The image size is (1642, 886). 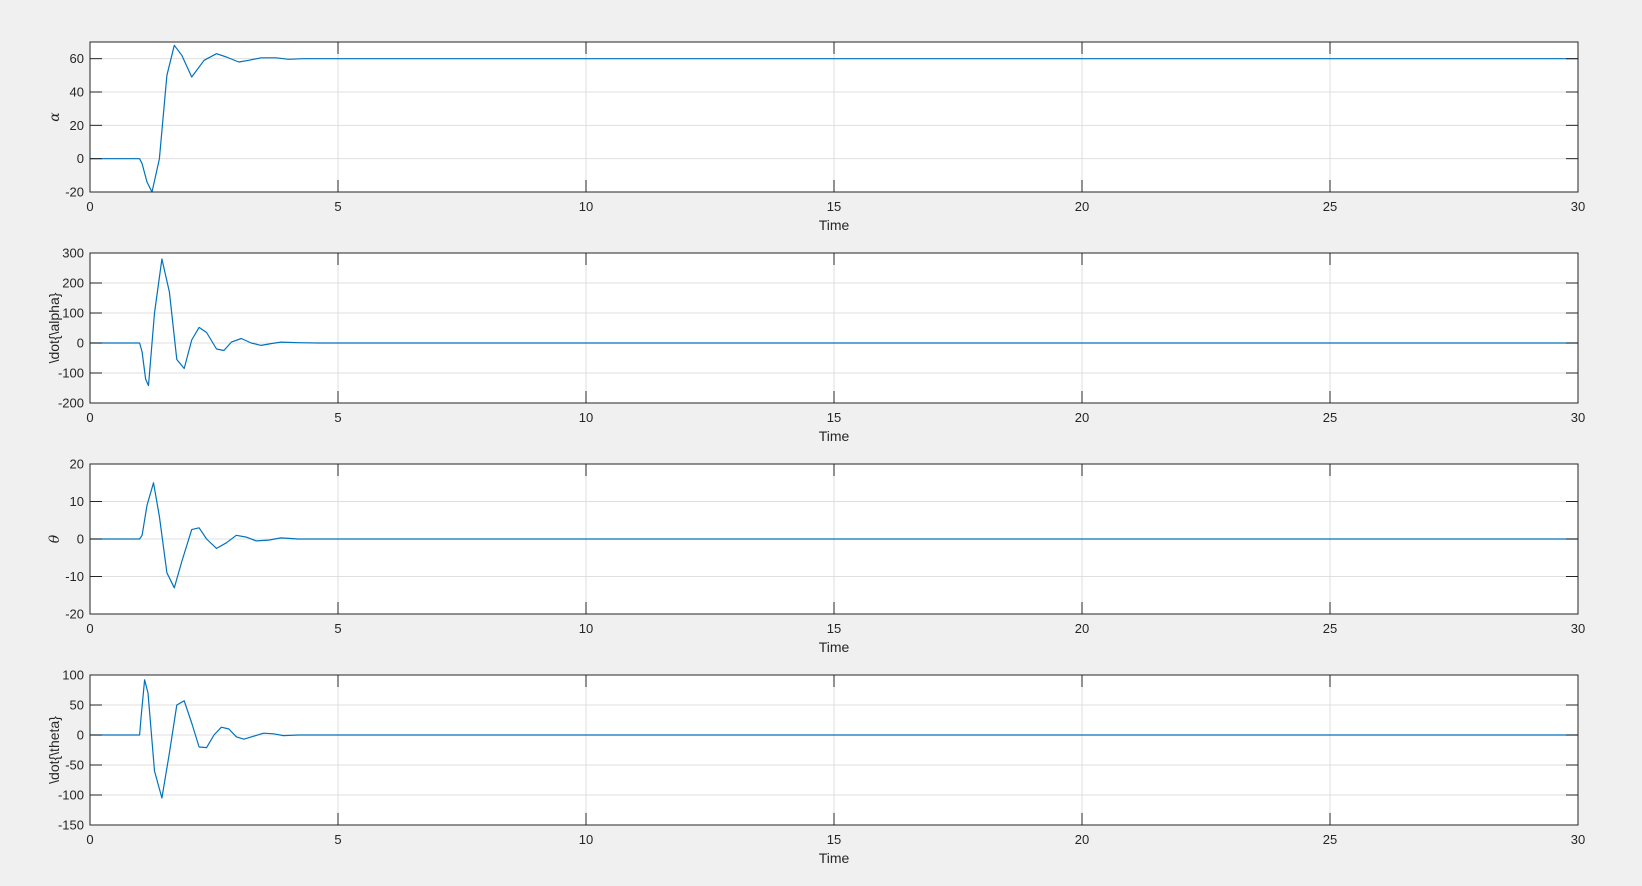 What do you see at coordinates (77, 92) in the screenshot?
I see `y-tick-label: 40` at bounding box center [77, 92].